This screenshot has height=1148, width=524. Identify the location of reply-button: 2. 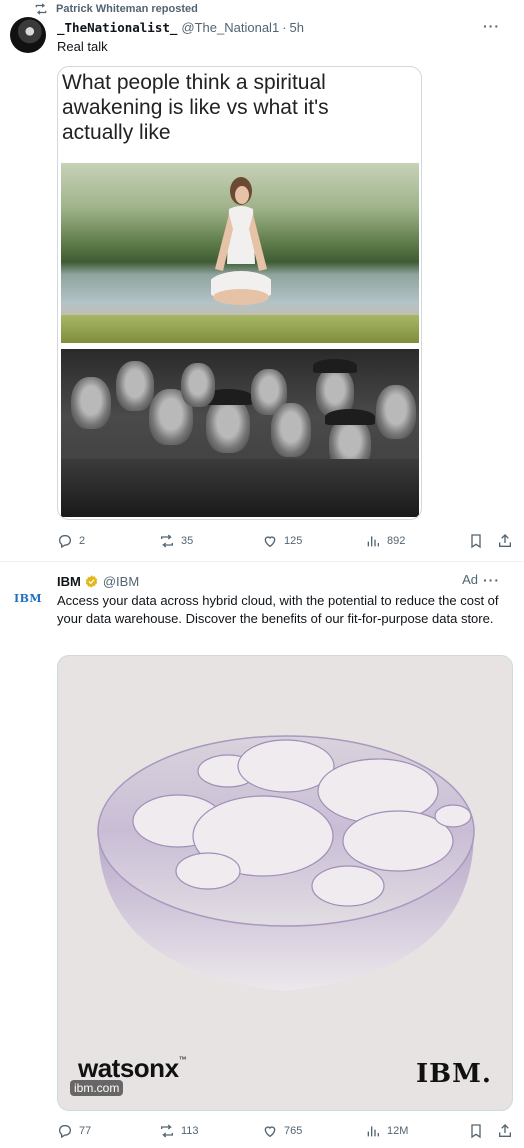
(71, 541).